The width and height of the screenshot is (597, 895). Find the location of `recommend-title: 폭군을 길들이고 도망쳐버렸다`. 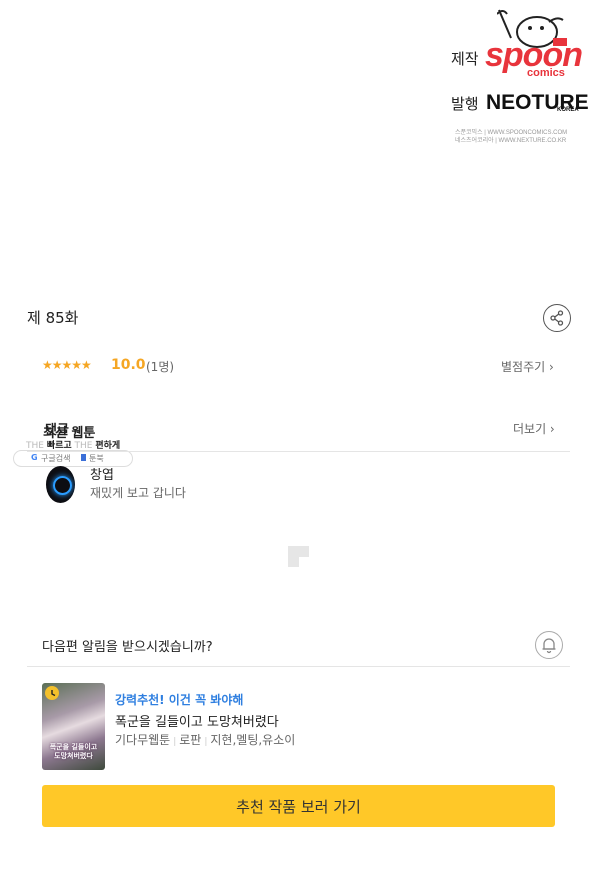

recommend-title: 폭군을 길들이고 도망쳐버렸다 is located at coordinates (197, 720).